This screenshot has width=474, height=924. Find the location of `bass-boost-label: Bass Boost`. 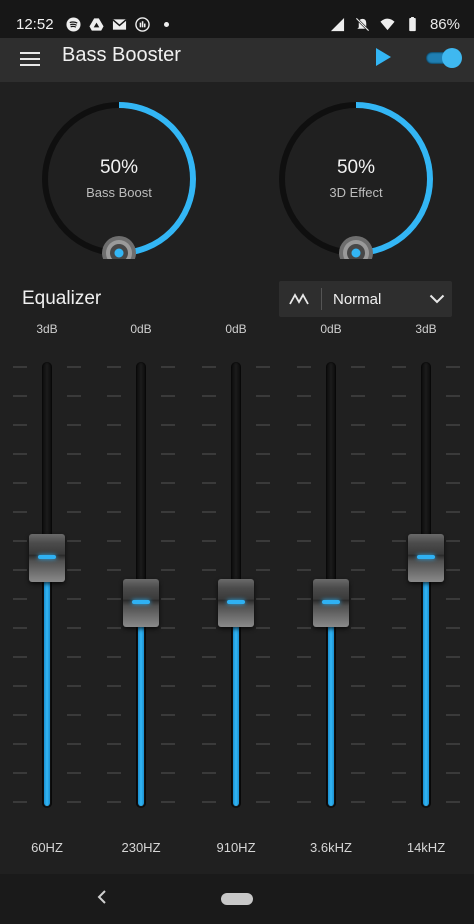

bass-boost-label: Bass Boost is located at coordinates (119, 192).